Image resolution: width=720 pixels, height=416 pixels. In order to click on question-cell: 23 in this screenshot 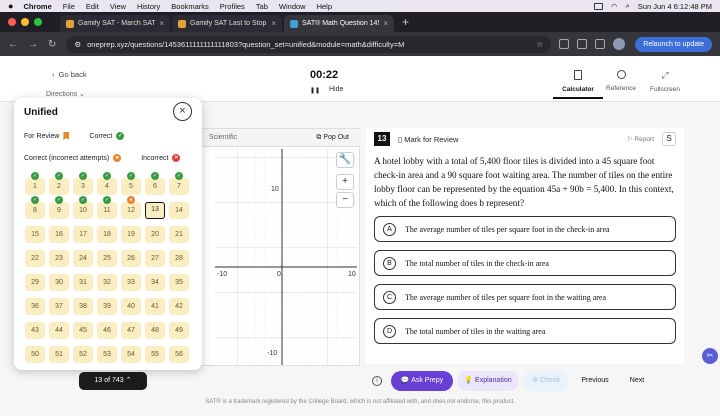, I will do `click(59, 258)`.